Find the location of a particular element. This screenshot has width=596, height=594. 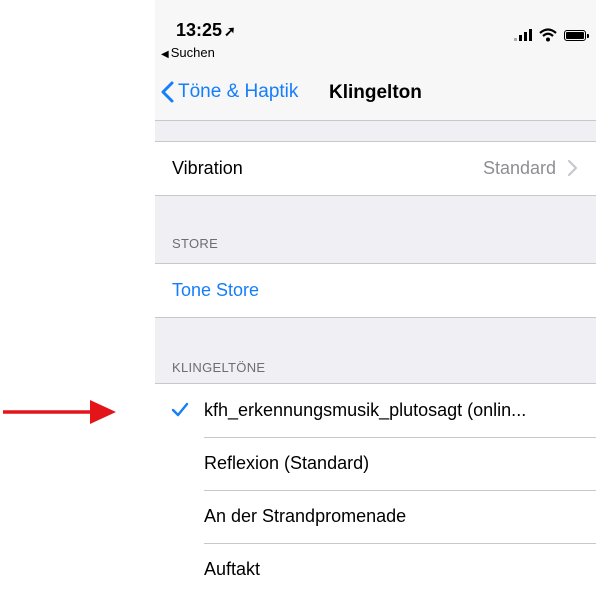

back-button-label: Töne & Haptik is located at coordinates (238, 91).